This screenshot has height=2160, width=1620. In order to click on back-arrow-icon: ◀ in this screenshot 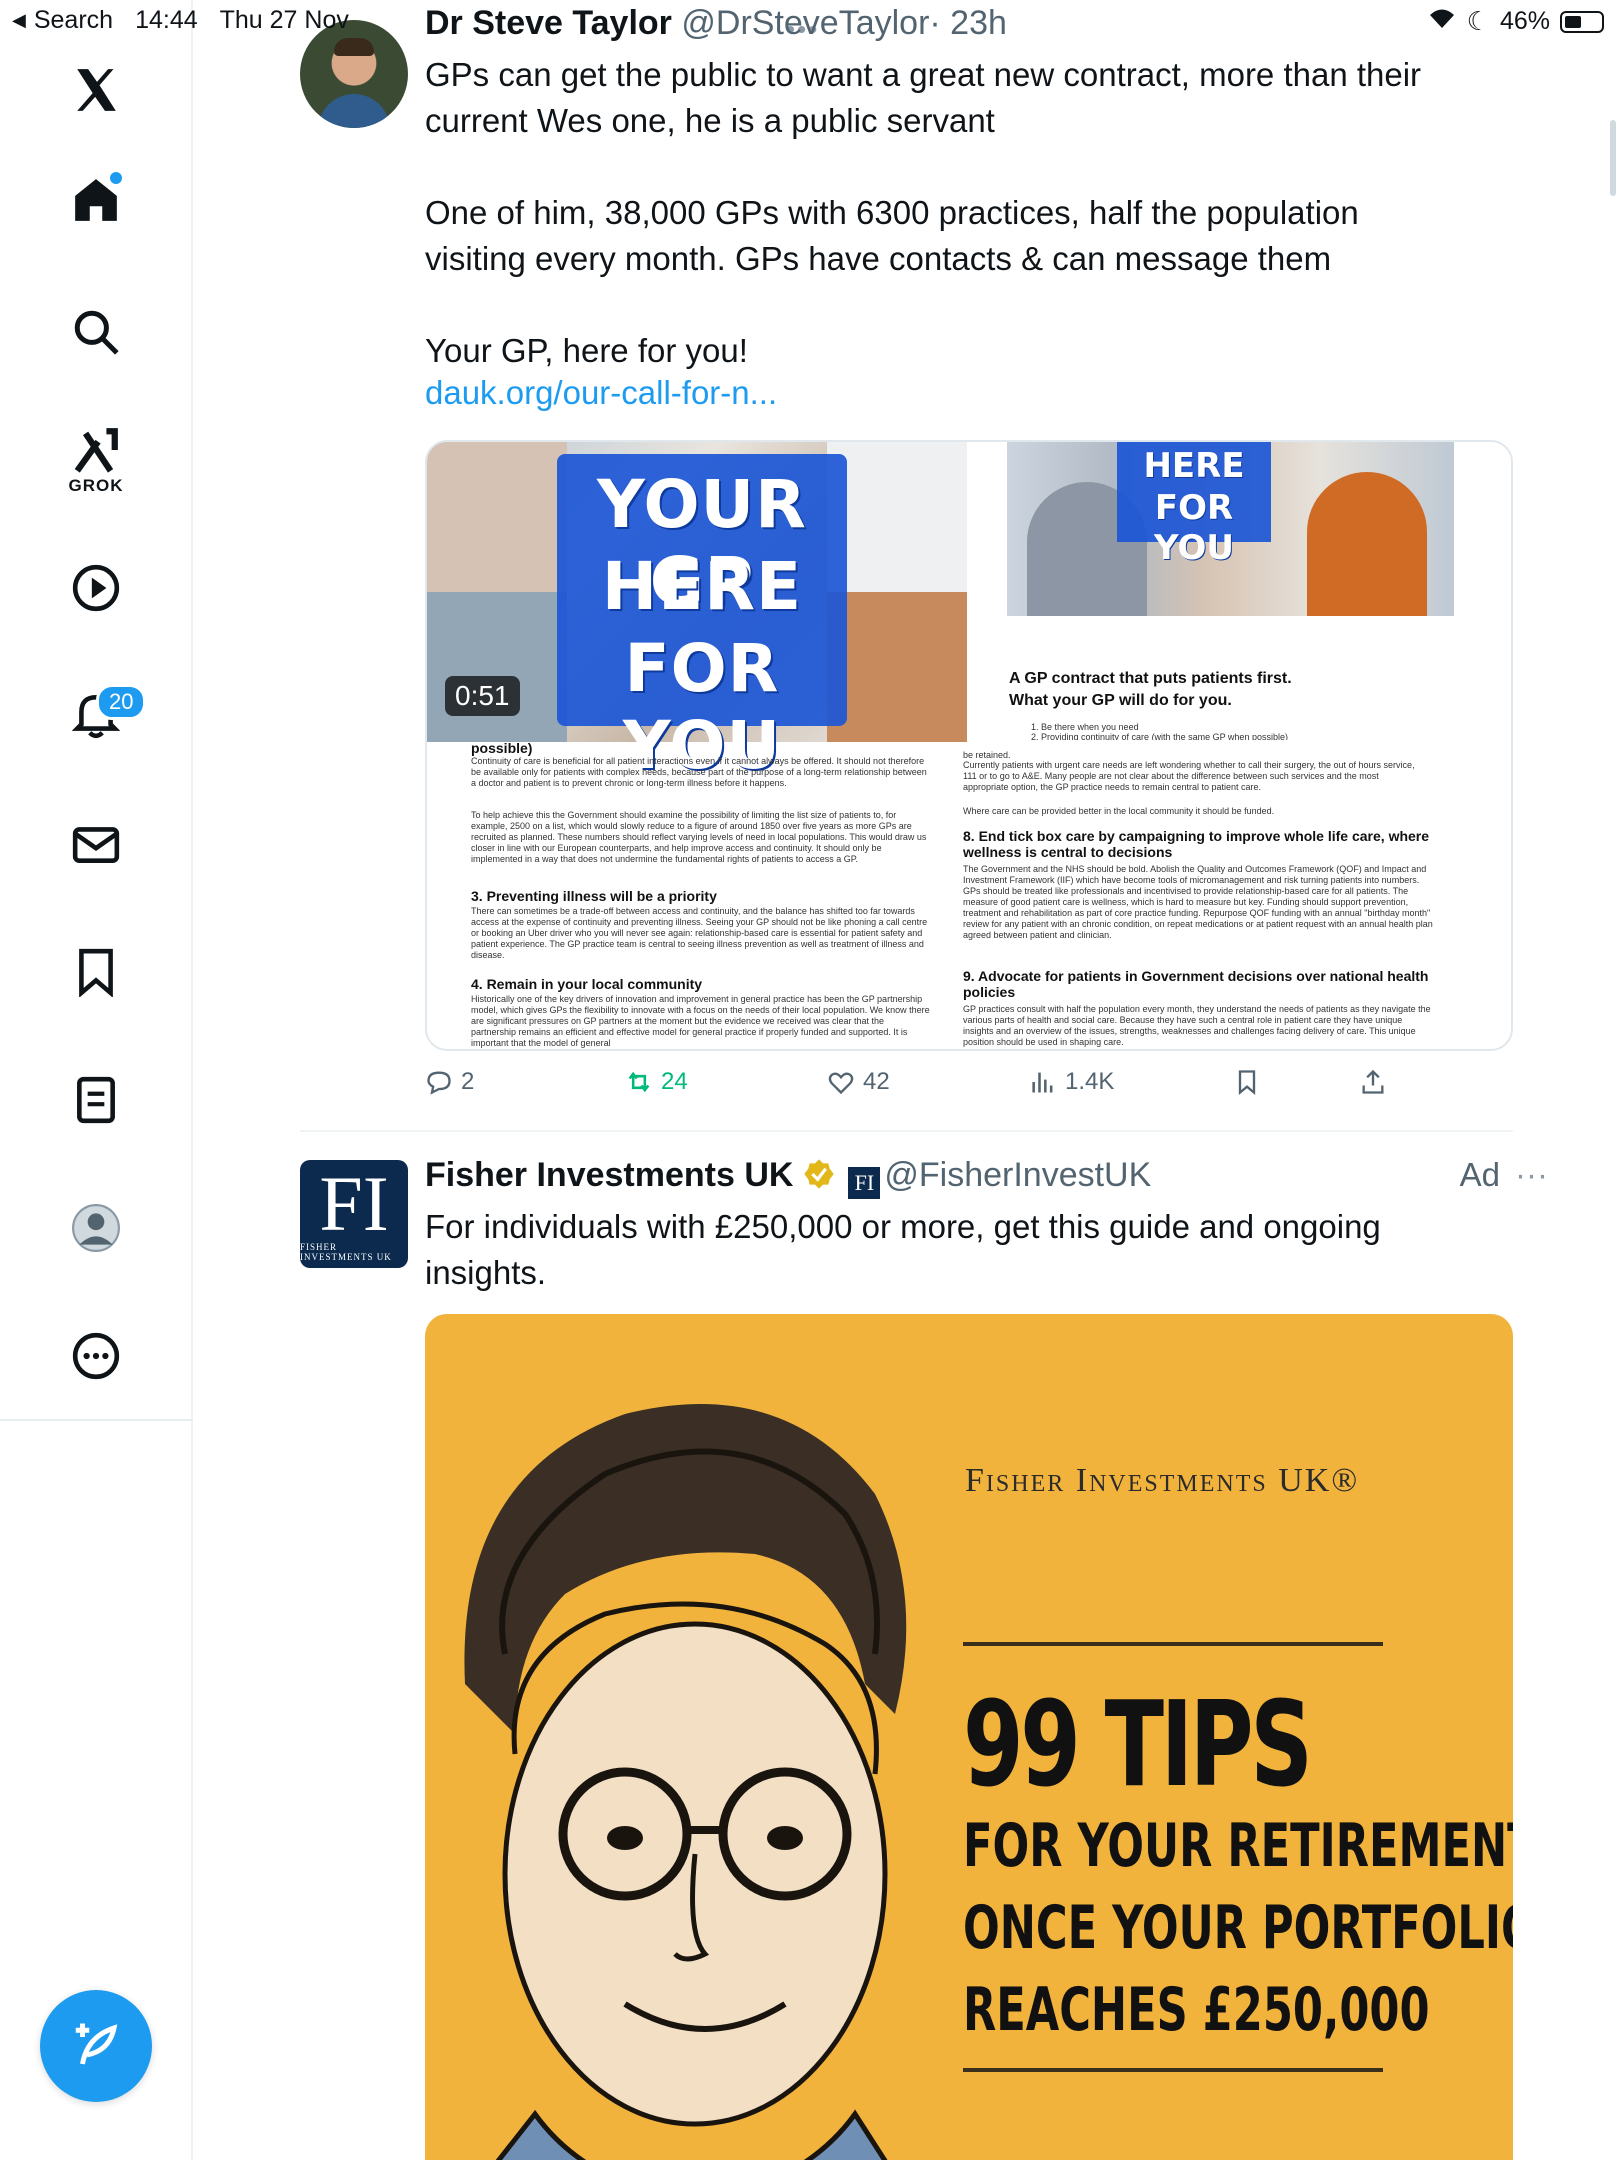, I will do `click(19, 20)`.